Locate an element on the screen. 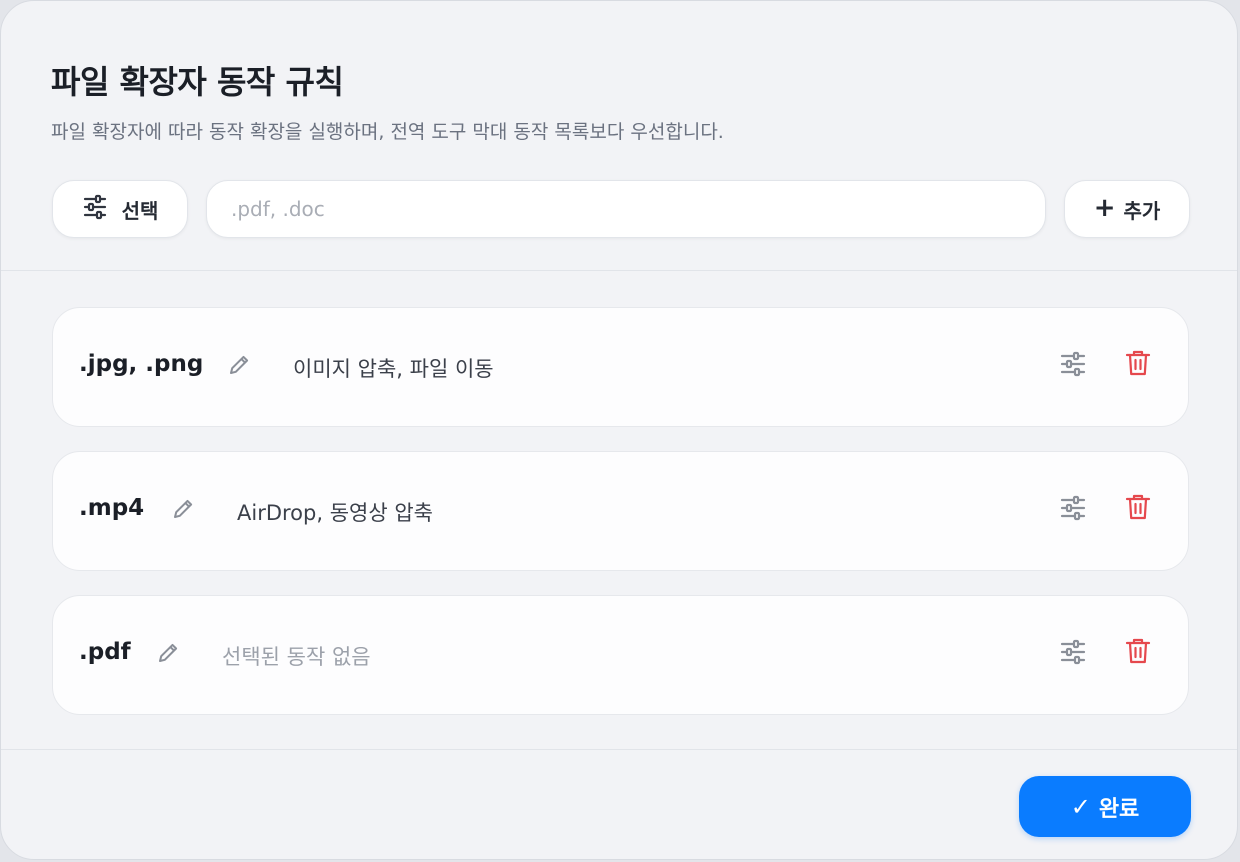 The image size is (1240, 862). rule-actions-text: 선택된 동작 없음 is located at coordinates (296, 657).